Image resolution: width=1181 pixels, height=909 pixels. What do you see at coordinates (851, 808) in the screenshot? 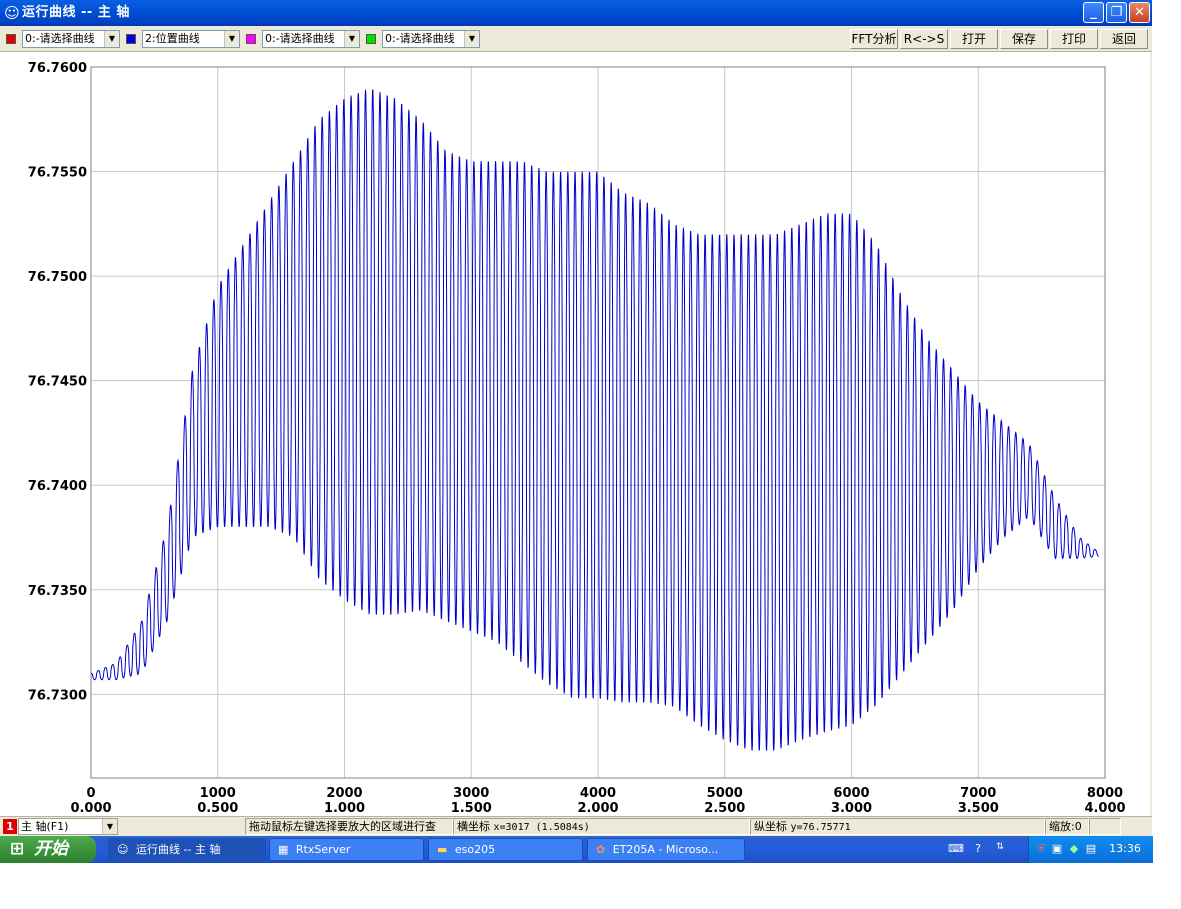
I see `x-tick-label-seconds: 3.000` at bounding box center [851, 808].